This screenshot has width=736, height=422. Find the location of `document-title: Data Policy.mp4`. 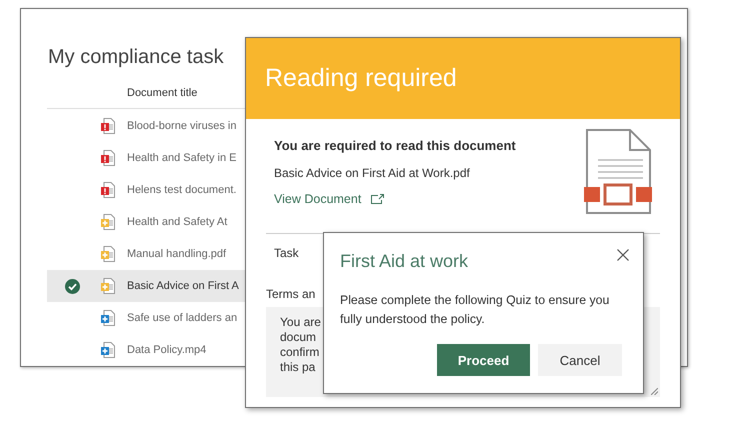

document-title: Data Policy.mp4 is located at coordinates (166, 350).